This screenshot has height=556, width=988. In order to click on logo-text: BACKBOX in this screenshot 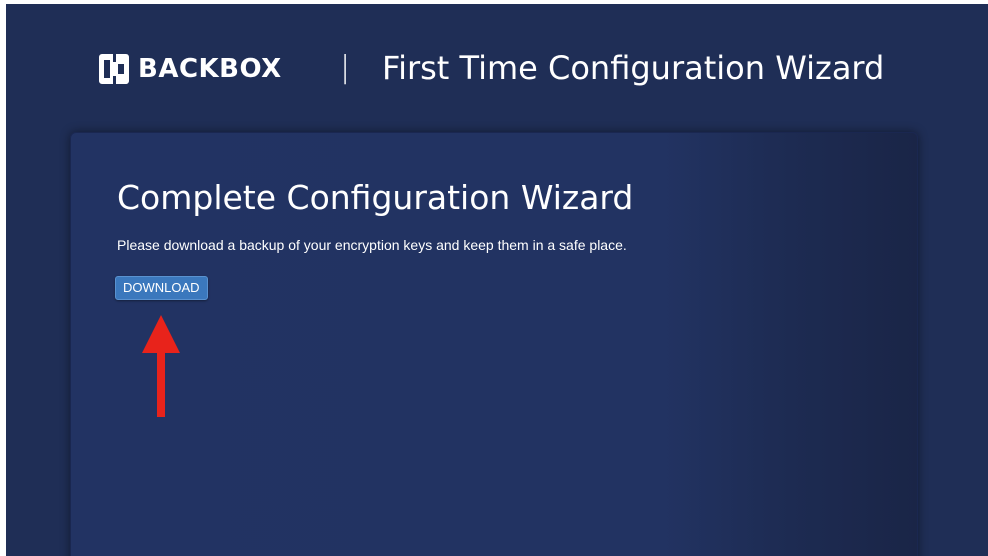, I will do `click(210, 69)`.